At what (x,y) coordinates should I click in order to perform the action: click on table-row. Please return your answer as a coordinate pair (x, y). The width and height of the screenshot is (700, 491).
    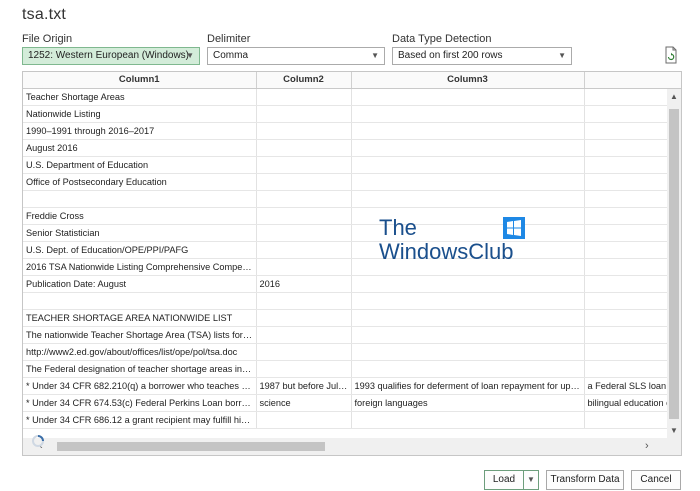
    Looking at the image, I should click on (352, 199).